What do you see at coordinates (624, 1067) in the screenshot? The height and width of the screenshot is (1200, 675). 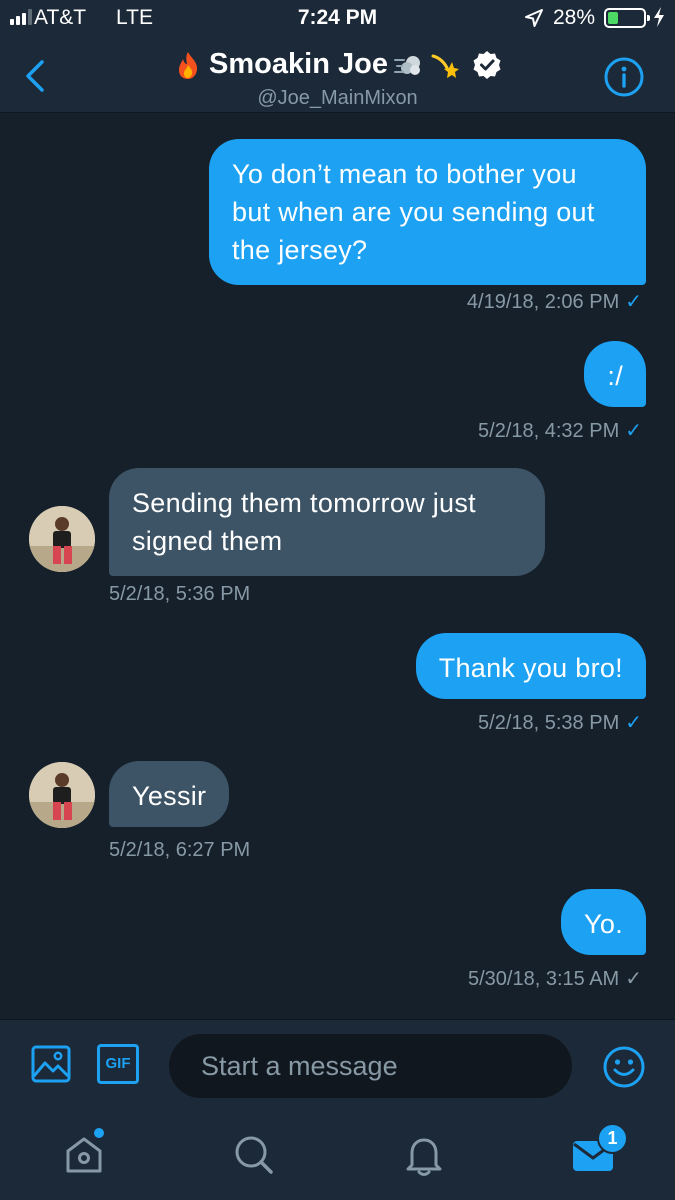 I see `emoji-button` at bounding box center [624, 1067].